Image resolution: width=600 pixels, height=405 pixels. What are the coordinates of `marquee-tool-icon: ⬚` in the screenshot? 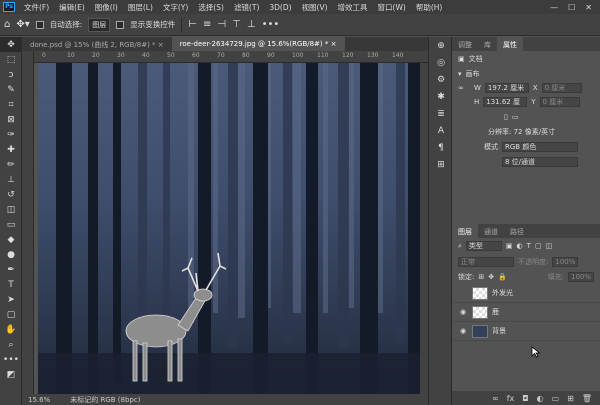 It's located at (11, 59).